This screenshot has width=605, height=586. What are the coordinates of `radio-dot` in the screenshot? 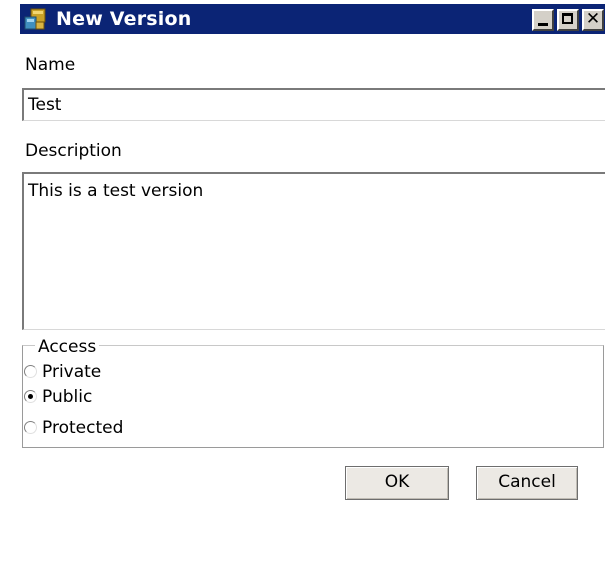 It's located at (30, 396).